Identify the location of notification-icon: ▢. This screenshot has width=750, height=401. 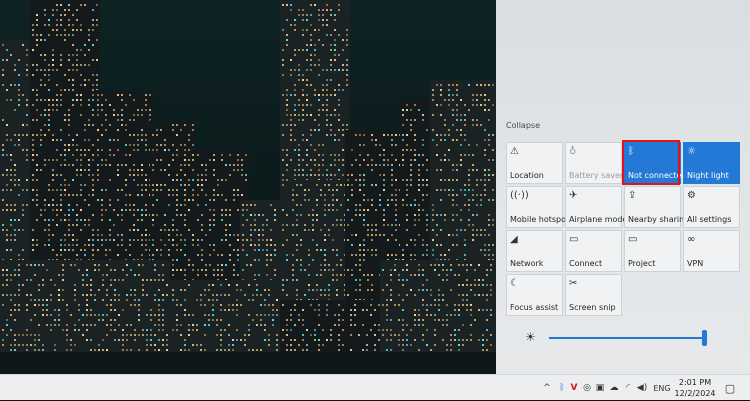
(730, 388).